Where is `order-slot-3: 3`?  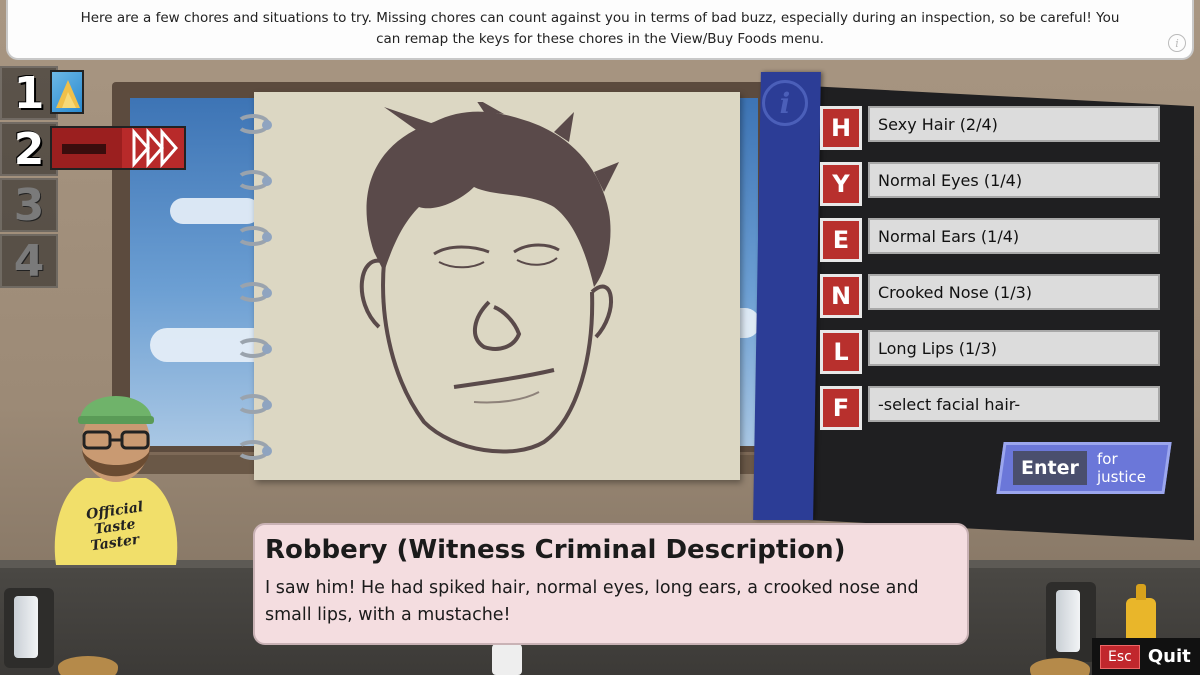
order-slot-3: 3 is located at coordinates (29, 205).